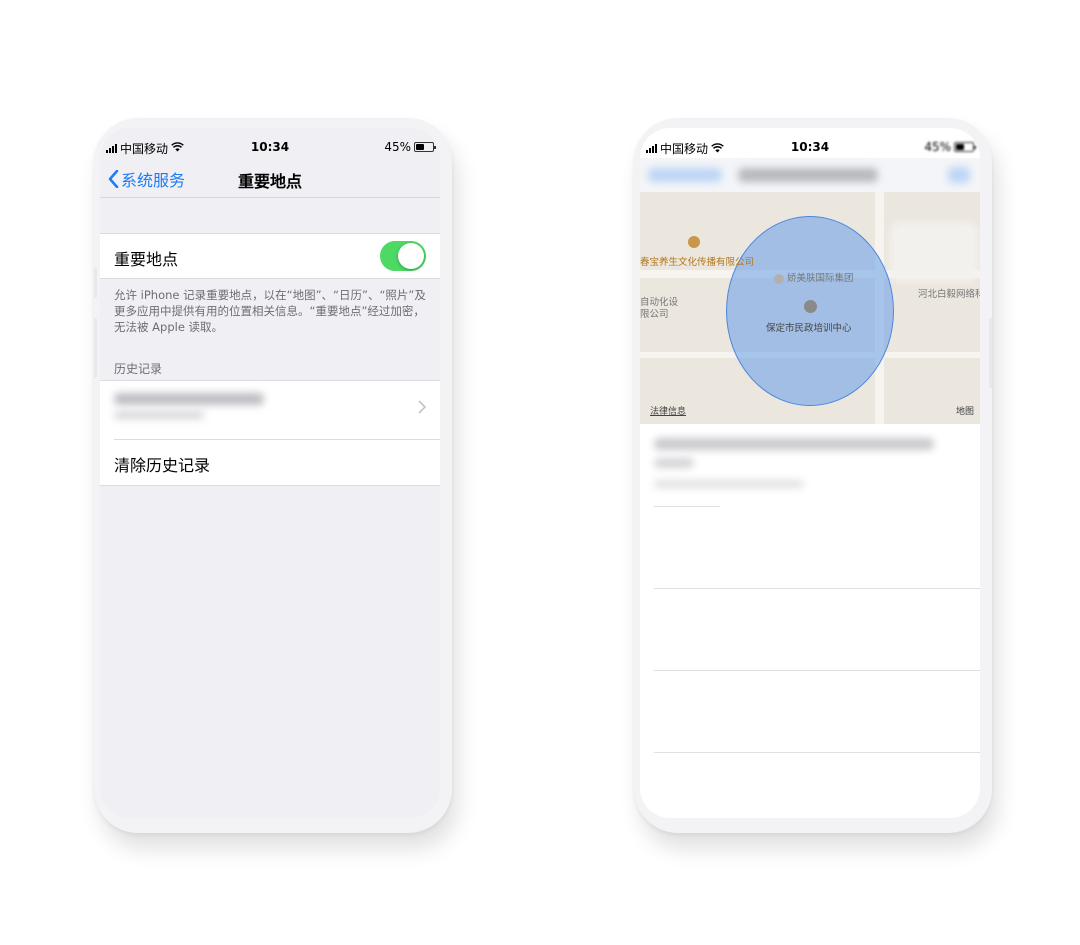  Describe the element at coordinates (949, 293) in the screenshot. I see `poi-label: 河北白毅网络科` at that location.